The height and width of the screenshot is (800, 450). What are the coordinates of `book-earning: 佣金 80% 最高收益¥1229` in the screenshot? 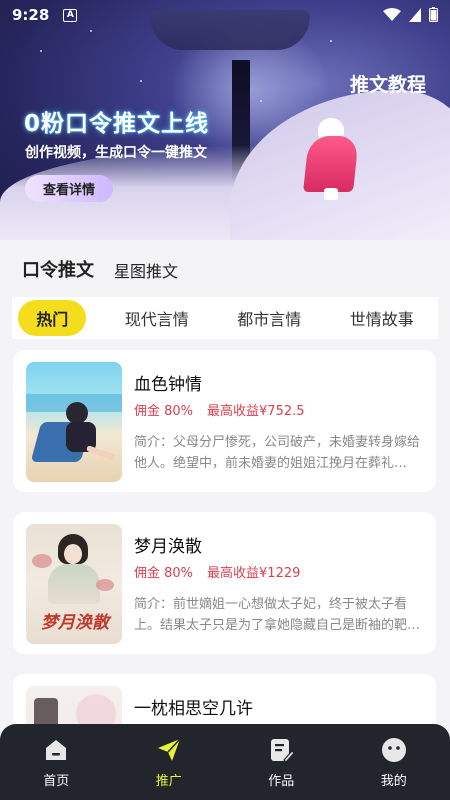 It's located at (217, 571).